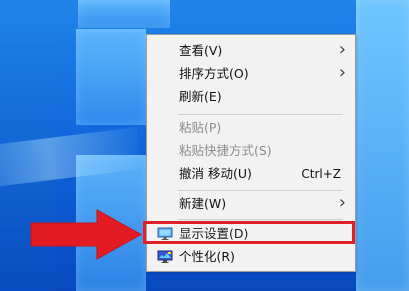 The image size is (409, 291). Describe the element at coordinates (200, 96) in the screenshot. I see `menu-item-label: 刷新(E)` at that location.